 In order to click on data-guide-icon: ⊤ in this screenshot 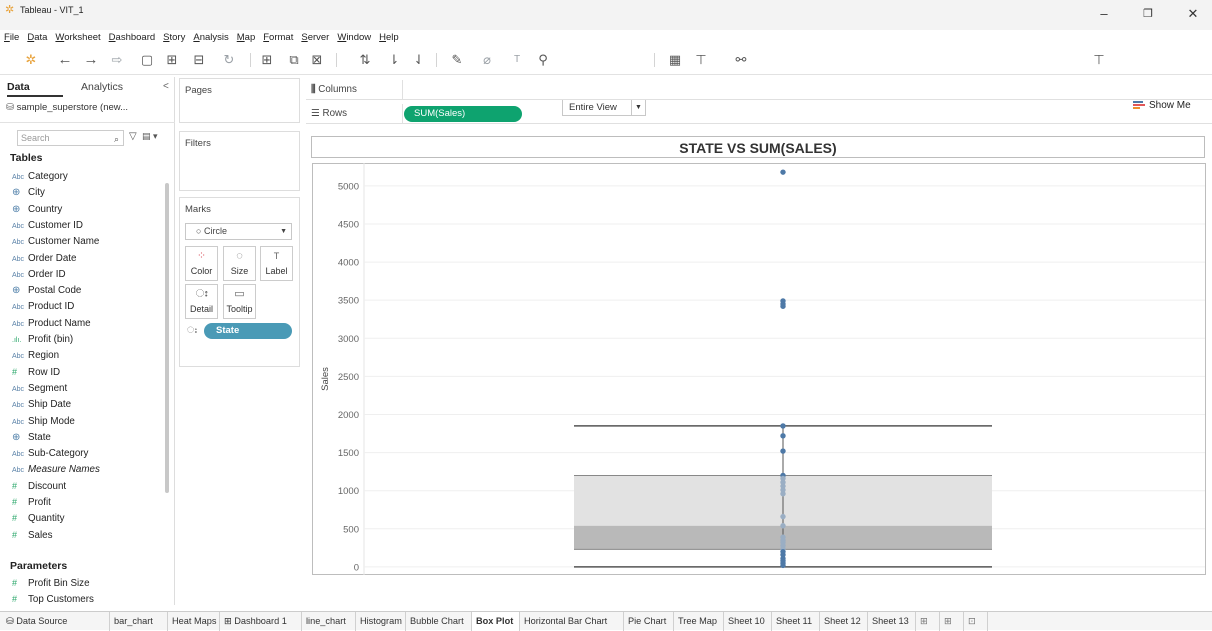, I will do `click(1099, 60)`.